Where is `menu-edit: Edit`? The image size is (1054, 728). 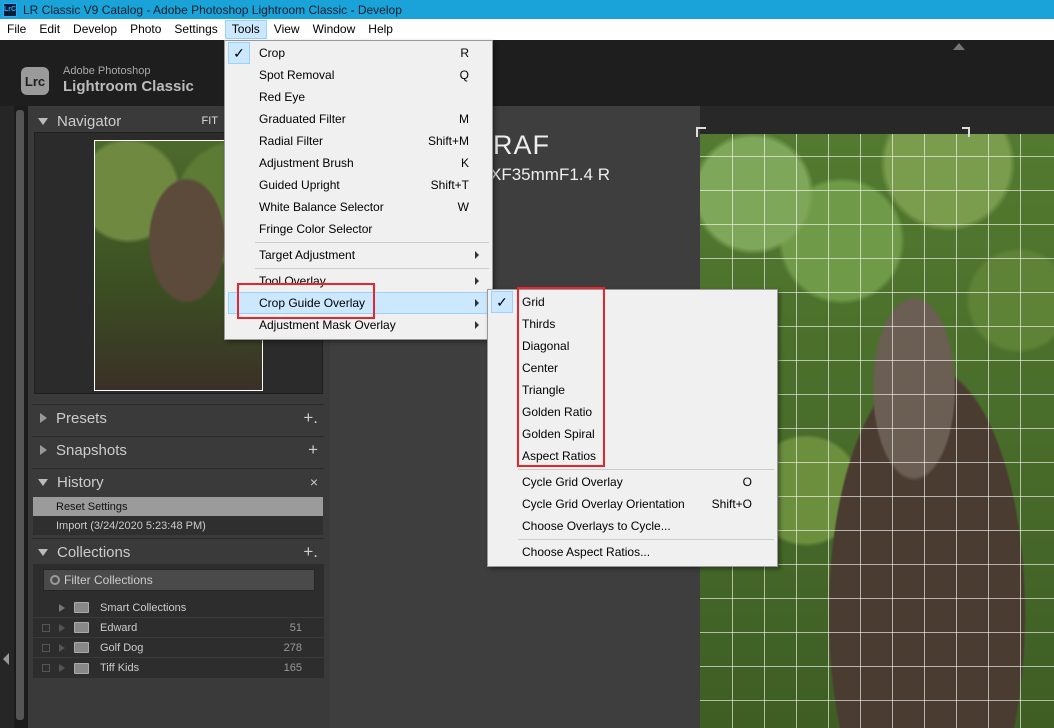
menu-edit: Edit is located at coordinates (49, 29).